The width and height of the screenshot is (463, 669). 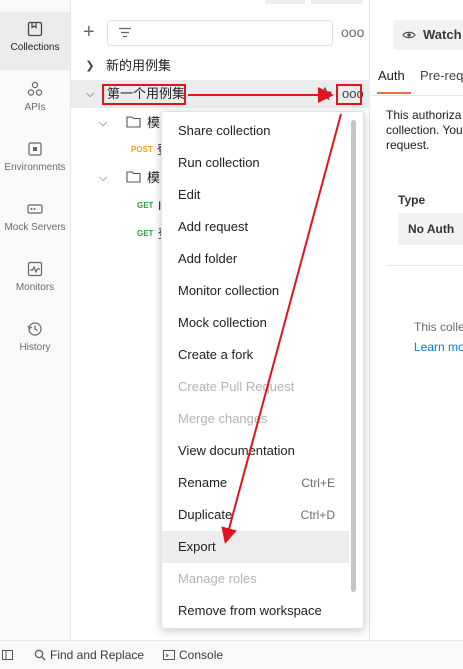 I want to click on environments-icon, so click(x=35, y=149).